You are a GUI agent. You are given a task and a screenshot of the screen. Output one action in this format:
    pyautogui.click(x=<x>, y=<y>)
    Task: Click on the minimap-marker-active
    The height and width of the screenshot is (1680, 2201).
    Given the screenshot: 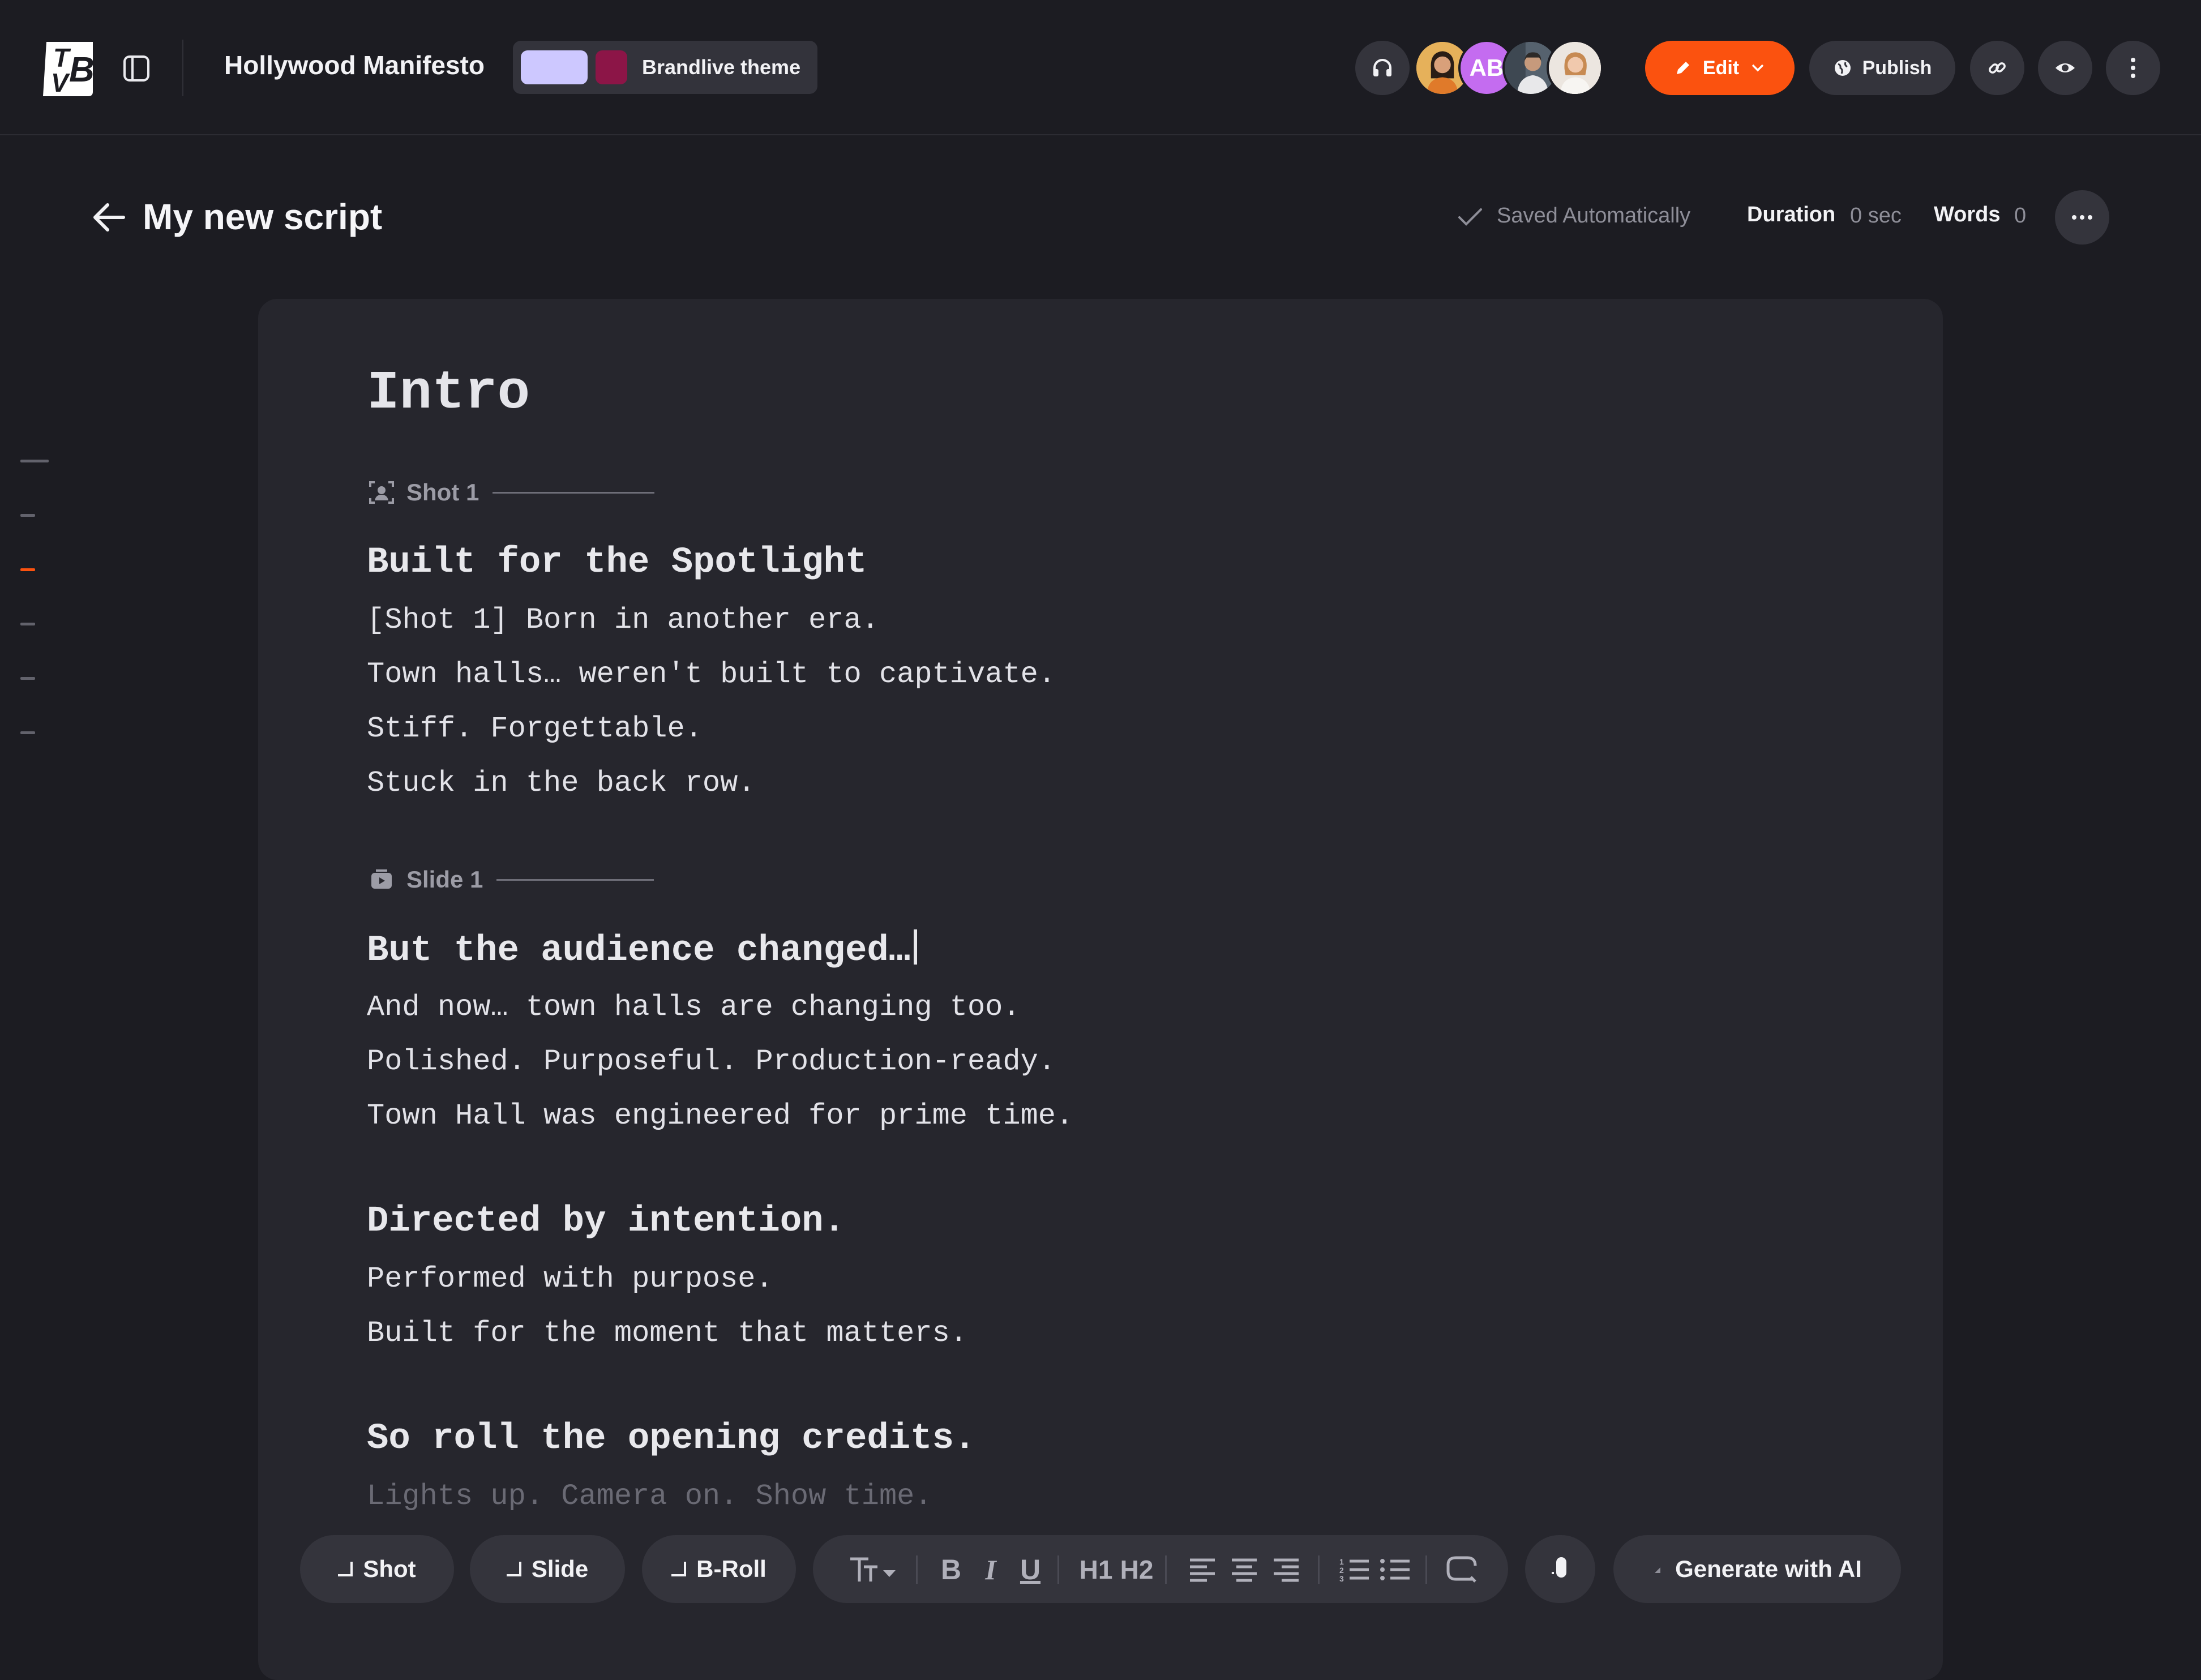 What is the action you would take?
    pyautogui.click(x=28, y=569)
    